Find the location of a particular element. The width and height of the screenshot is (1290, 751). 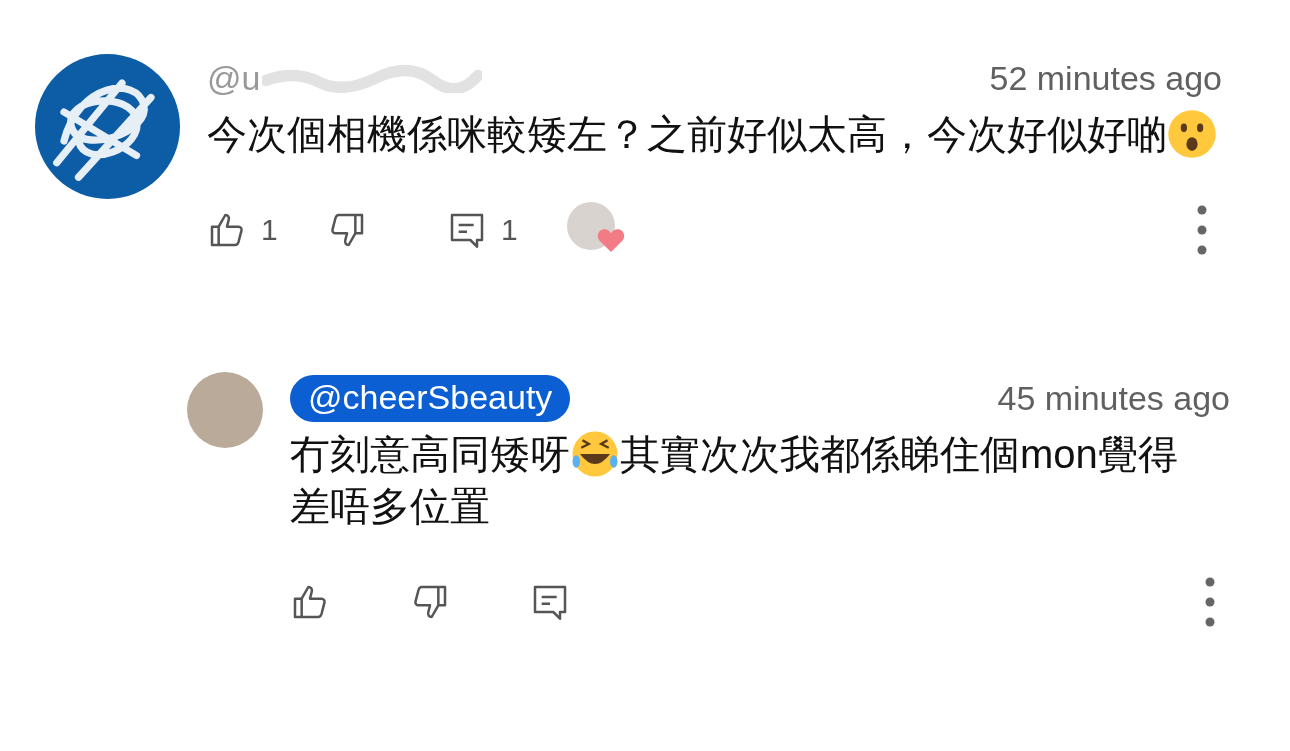

comment-text: 差唔多位置 is located at coordinates (390, 506).